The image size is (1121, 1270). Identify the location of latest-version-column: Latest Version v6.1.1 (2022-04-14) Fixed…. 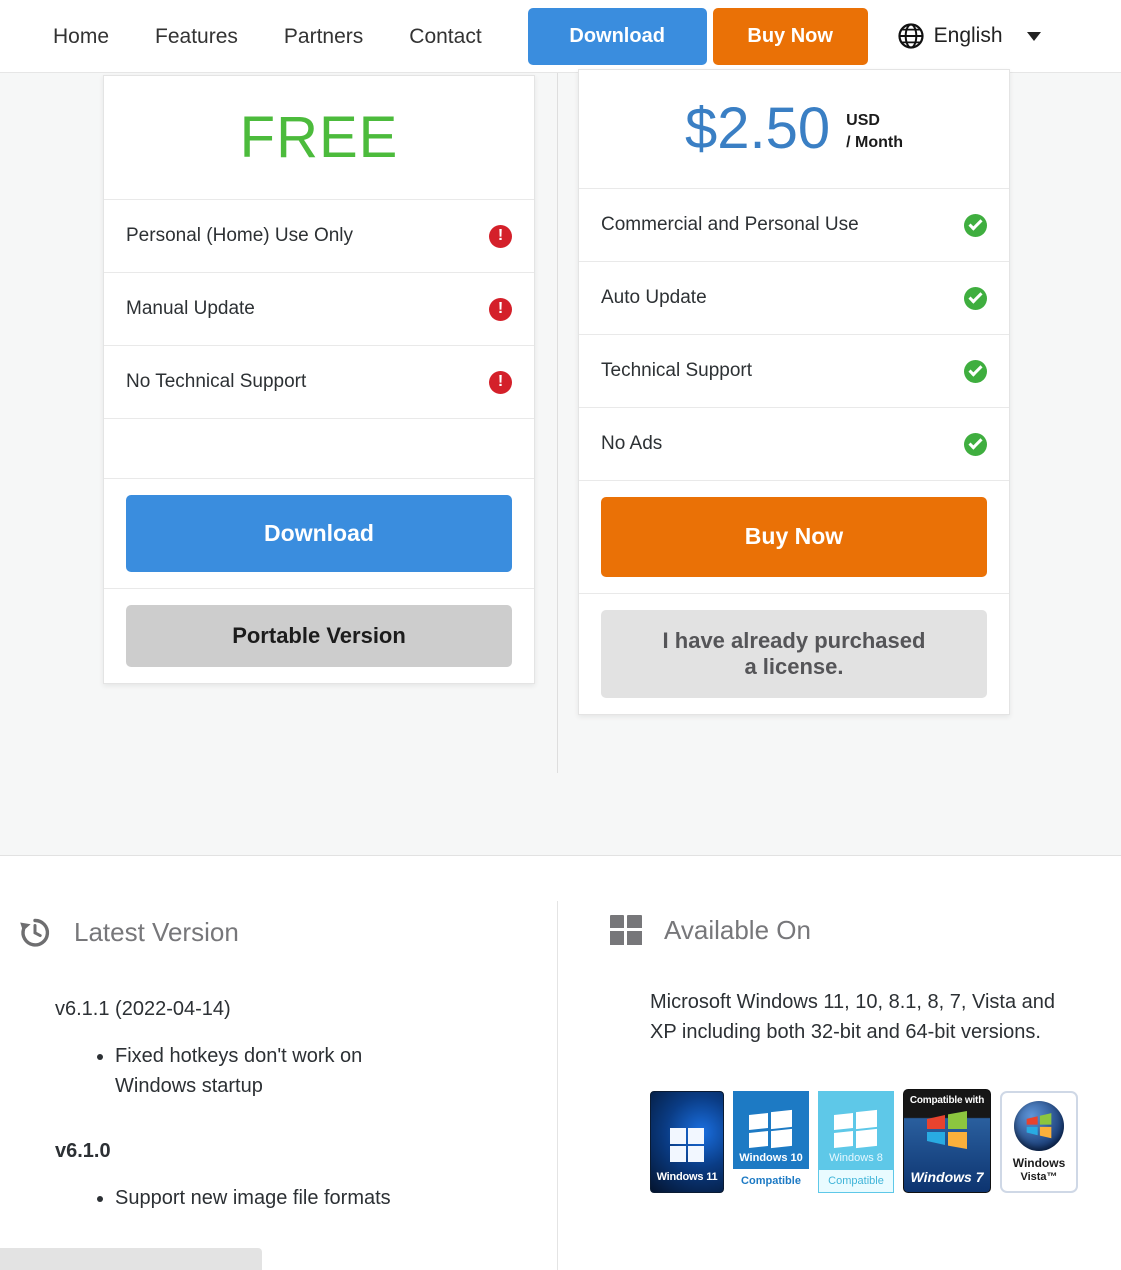
(278, 1035).